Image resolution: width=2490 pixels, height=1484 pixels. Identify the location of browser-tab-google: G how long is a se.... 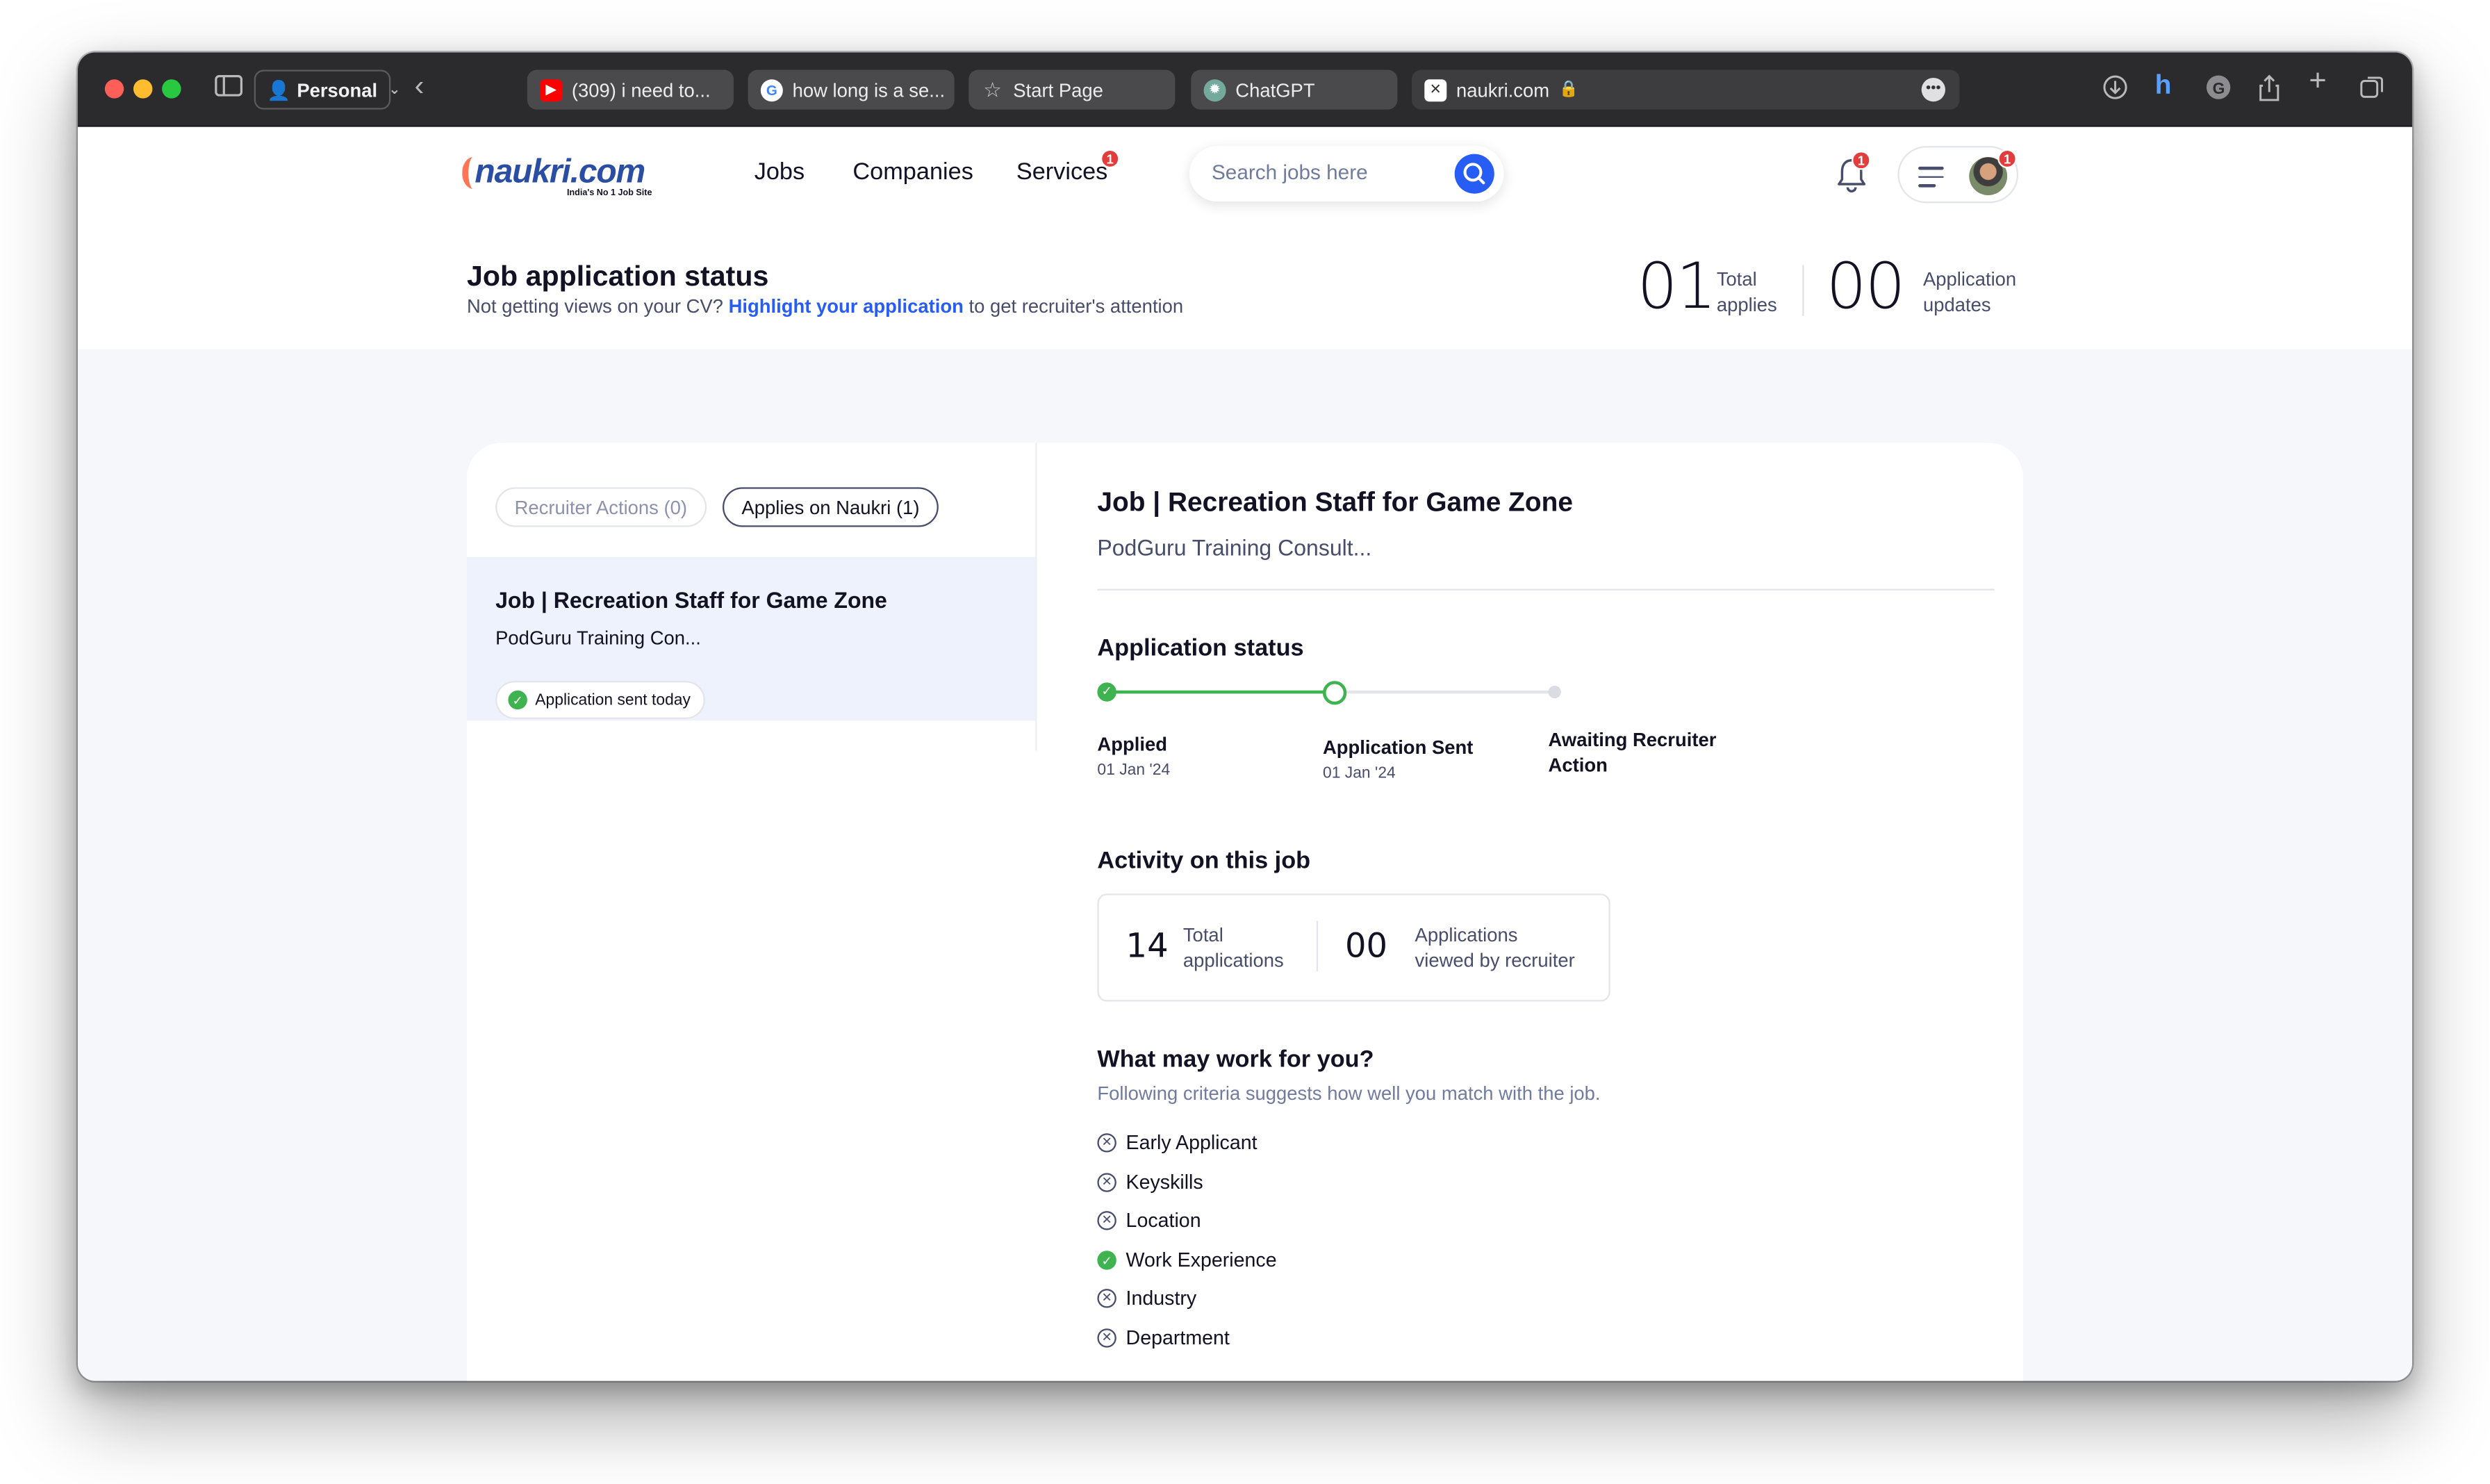
(852, 89).